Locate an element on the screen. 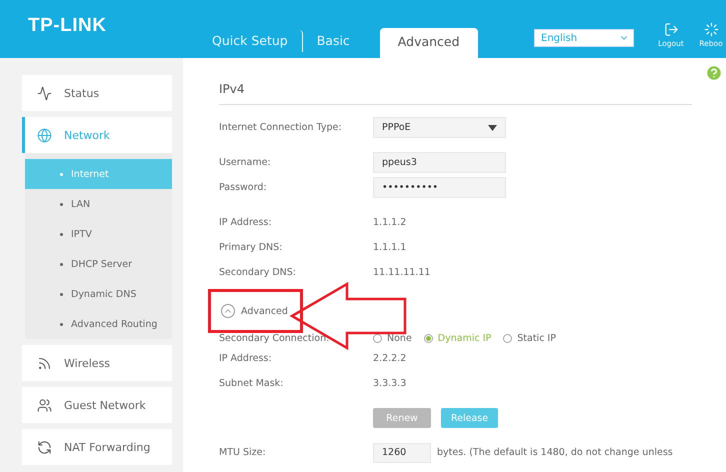 Image resolution: width=726 pixels, height=472 pixels. nav-tab: Advanced is located at coordinates (429, 43).